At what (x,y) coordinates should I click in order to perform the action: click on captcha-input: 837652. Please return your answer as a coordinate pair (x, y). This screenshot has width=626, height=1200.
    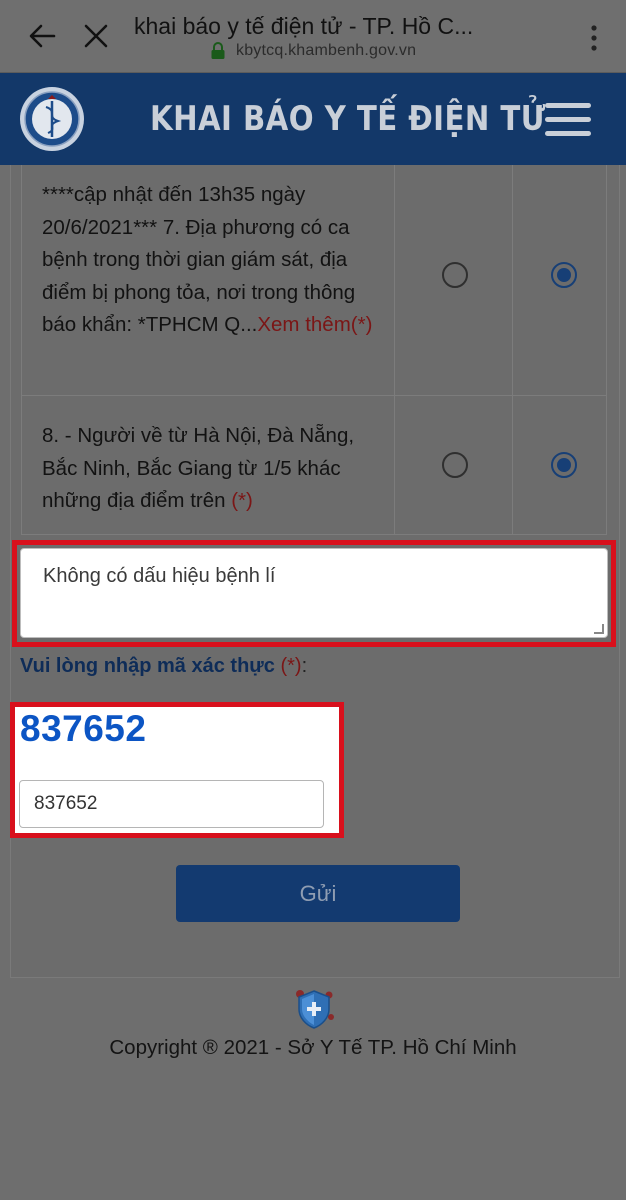
    Looking at the image, I should click on (171, 804).